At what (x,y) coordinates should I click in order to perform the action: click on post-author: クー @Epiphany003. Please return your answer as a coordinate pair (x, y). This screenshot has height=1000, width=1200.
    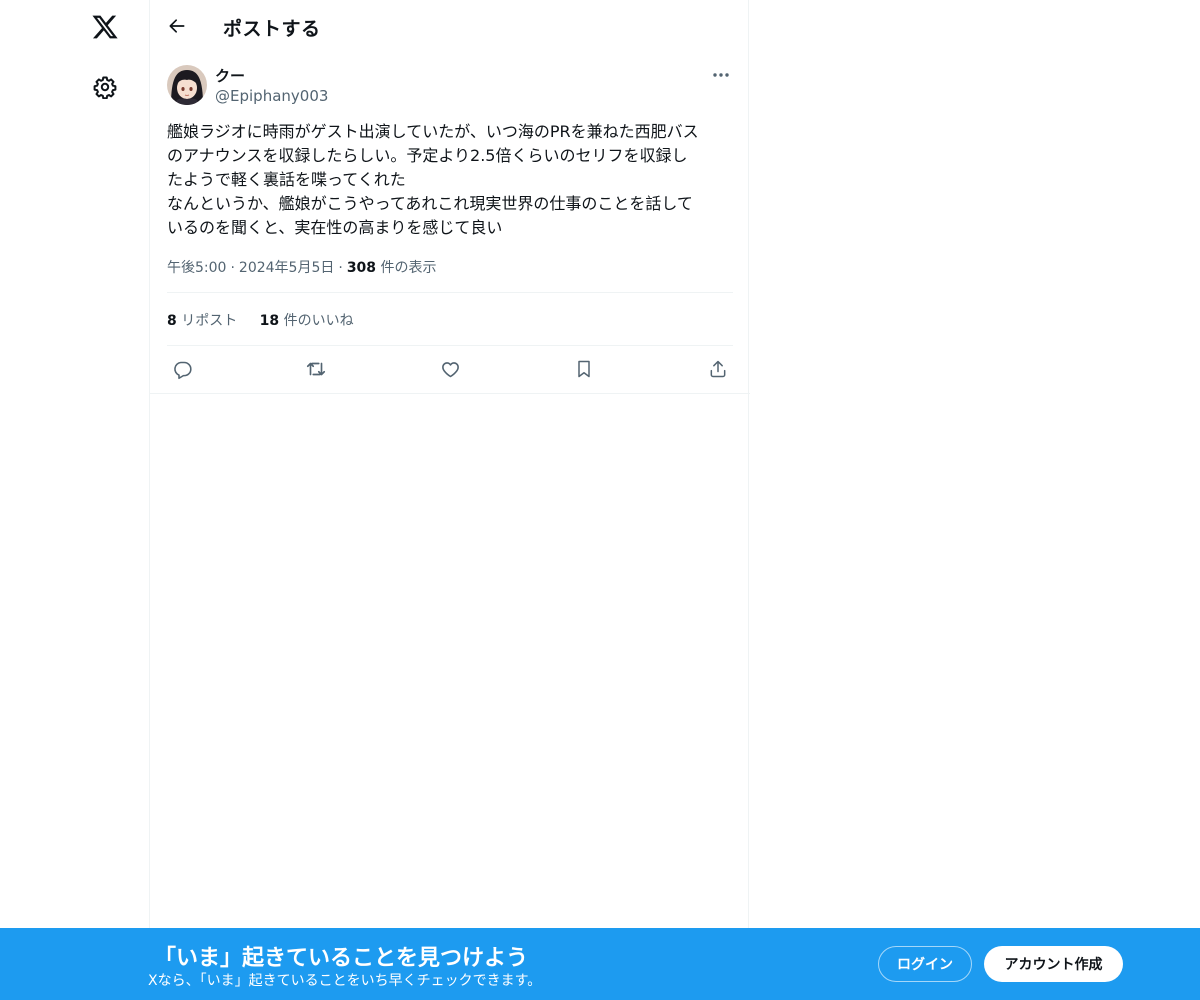
    Looking at the image, I should click on (450, 86).